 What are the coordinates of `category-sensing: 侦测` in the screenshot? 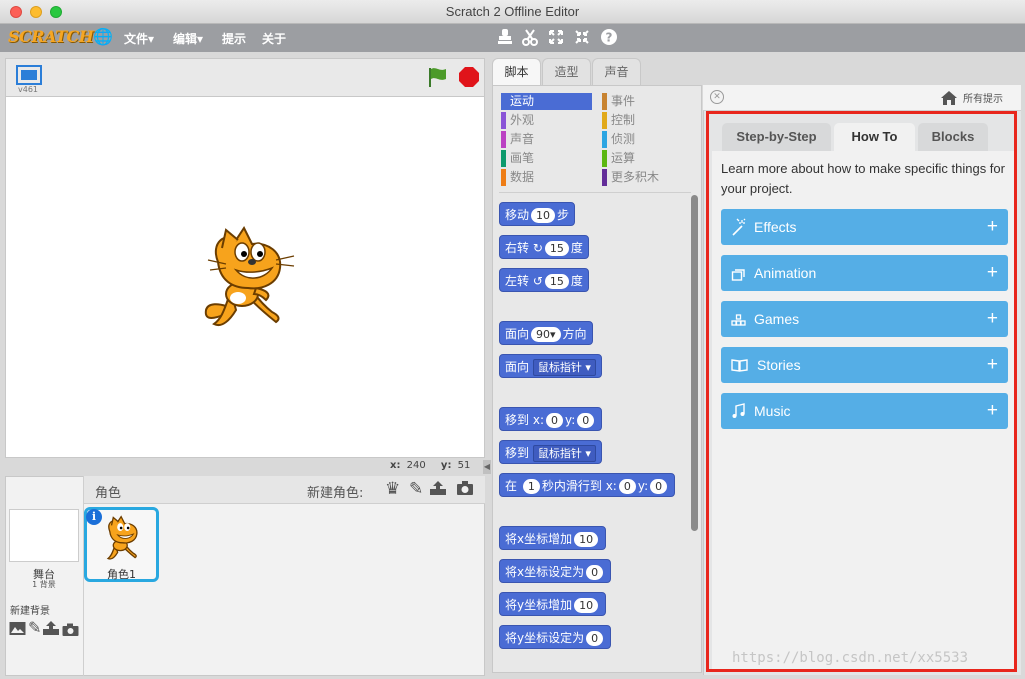 It's located at (618, 139).